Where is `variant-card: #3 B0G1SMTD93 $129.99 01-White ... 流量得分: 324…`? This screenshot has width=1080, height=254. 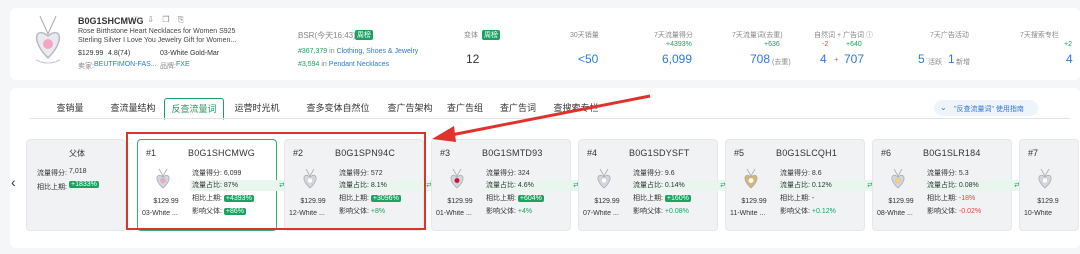 variant-card: #3 B0G1SMTD93 $129.99 01-White ... 流量得分: 324… is located at coordinates (506, 185).